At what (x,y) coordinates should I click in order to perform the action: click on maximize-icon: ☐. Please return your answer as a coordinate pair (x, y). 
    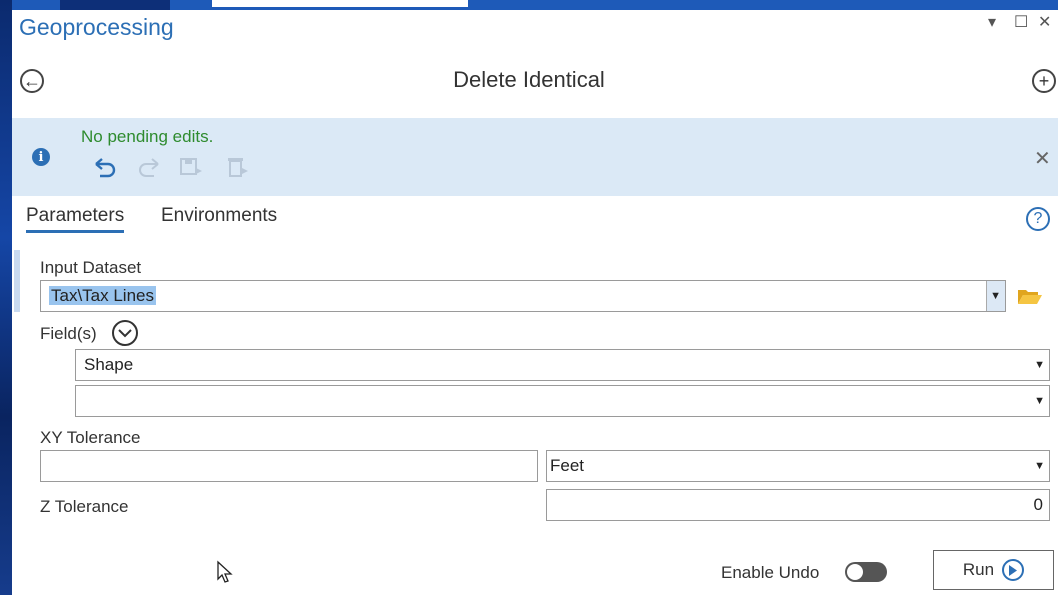
    Looking at the image, I should click on (1021, 22).